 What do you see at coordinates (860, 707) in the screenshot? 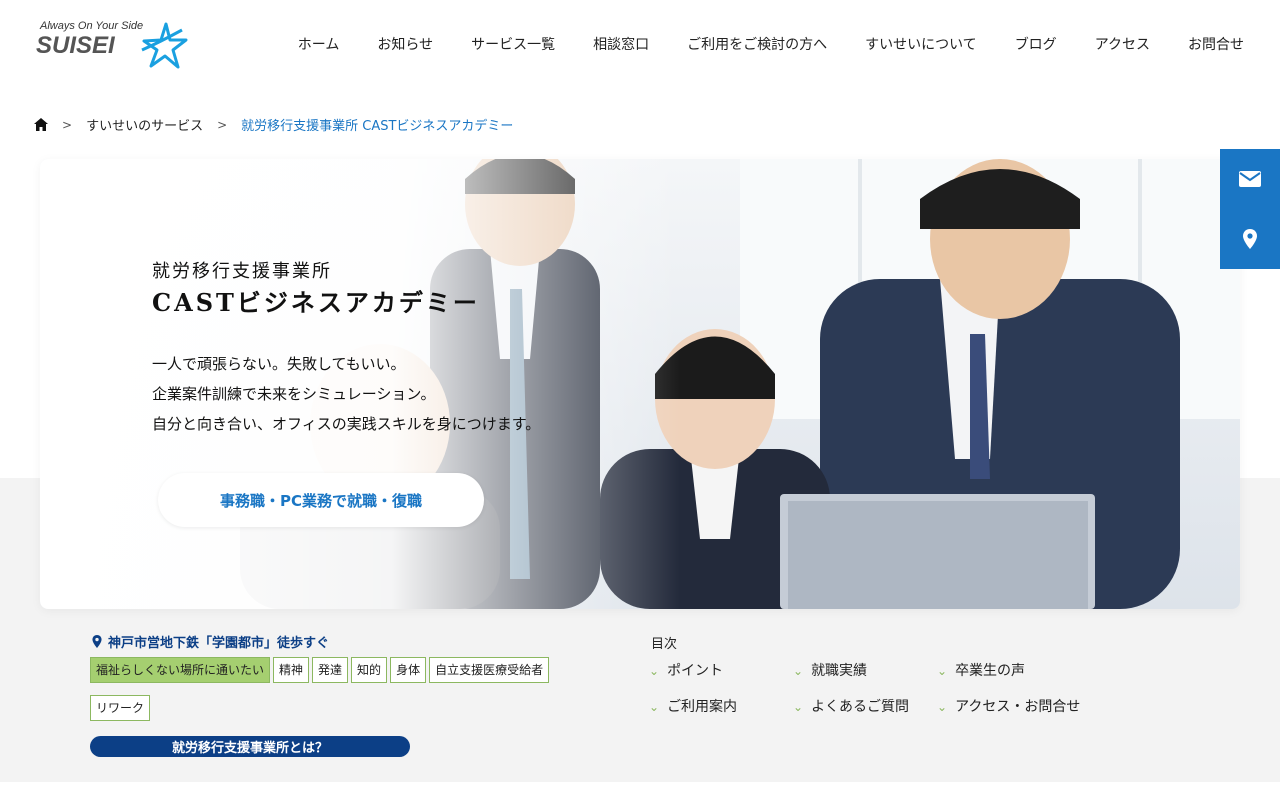
I see `toc-item-label: よくあるご質問` at bounding box center [860, 707].